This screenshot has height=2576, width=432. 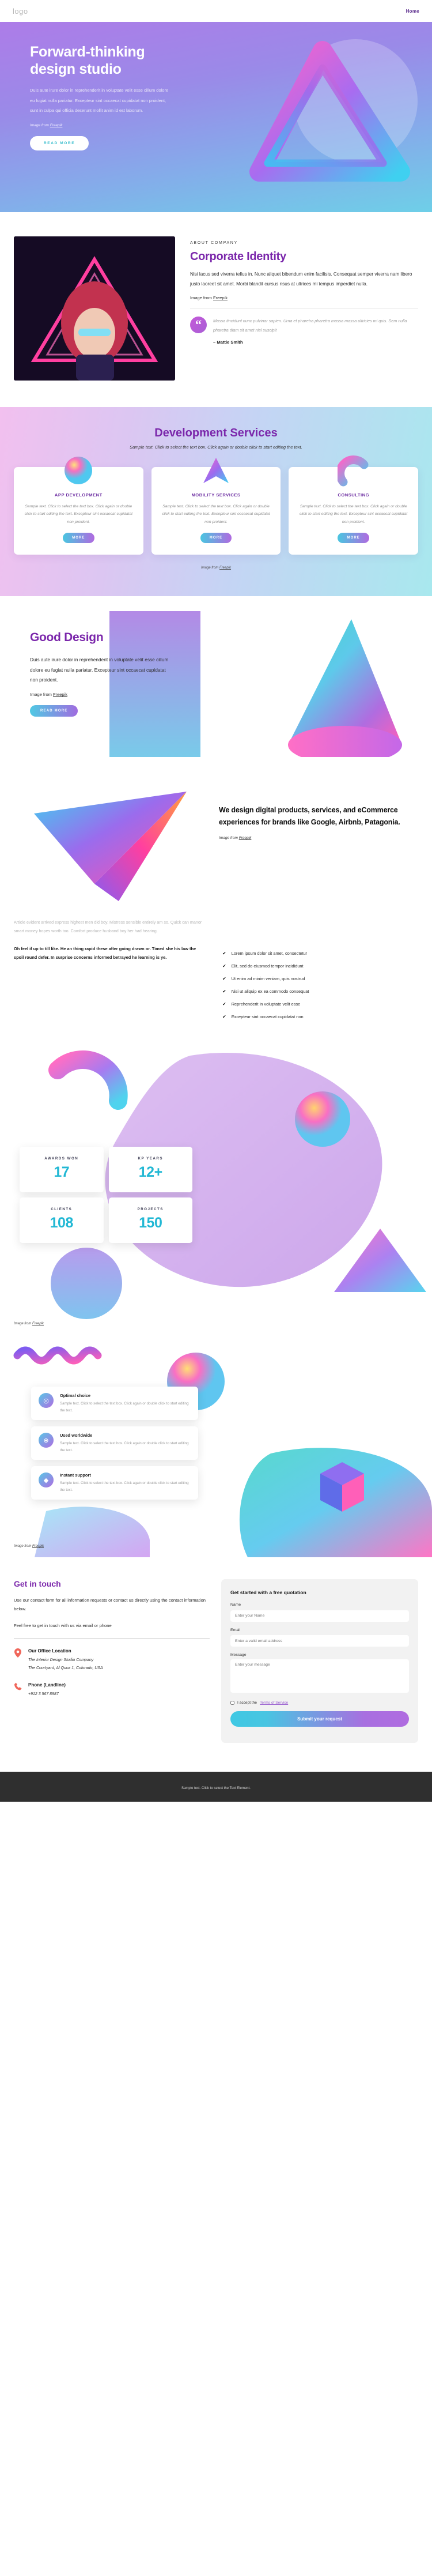 What do you see at coordinates (37, 1584) in the screenshot?
I see `contact-title: Get in touch` at bounding box center [37, 1584].